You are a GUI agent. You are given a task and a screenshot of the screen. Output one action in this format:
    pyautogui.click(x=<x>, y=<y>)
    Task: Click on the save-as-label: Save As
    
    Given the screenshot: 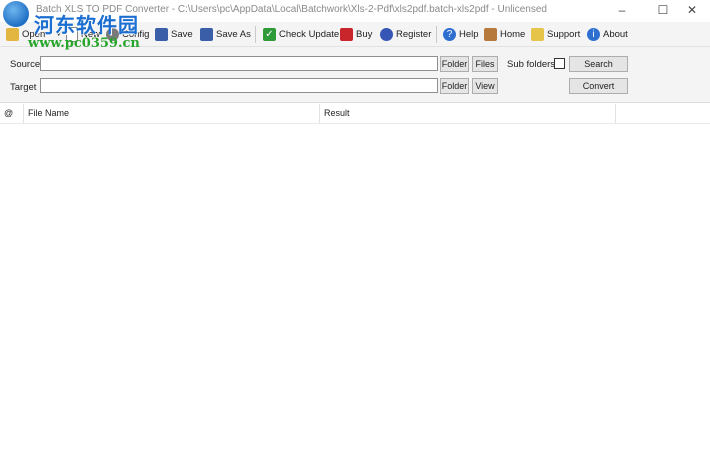 What is the action you would take?
    pyautogui.click(x=233, y=34)
    